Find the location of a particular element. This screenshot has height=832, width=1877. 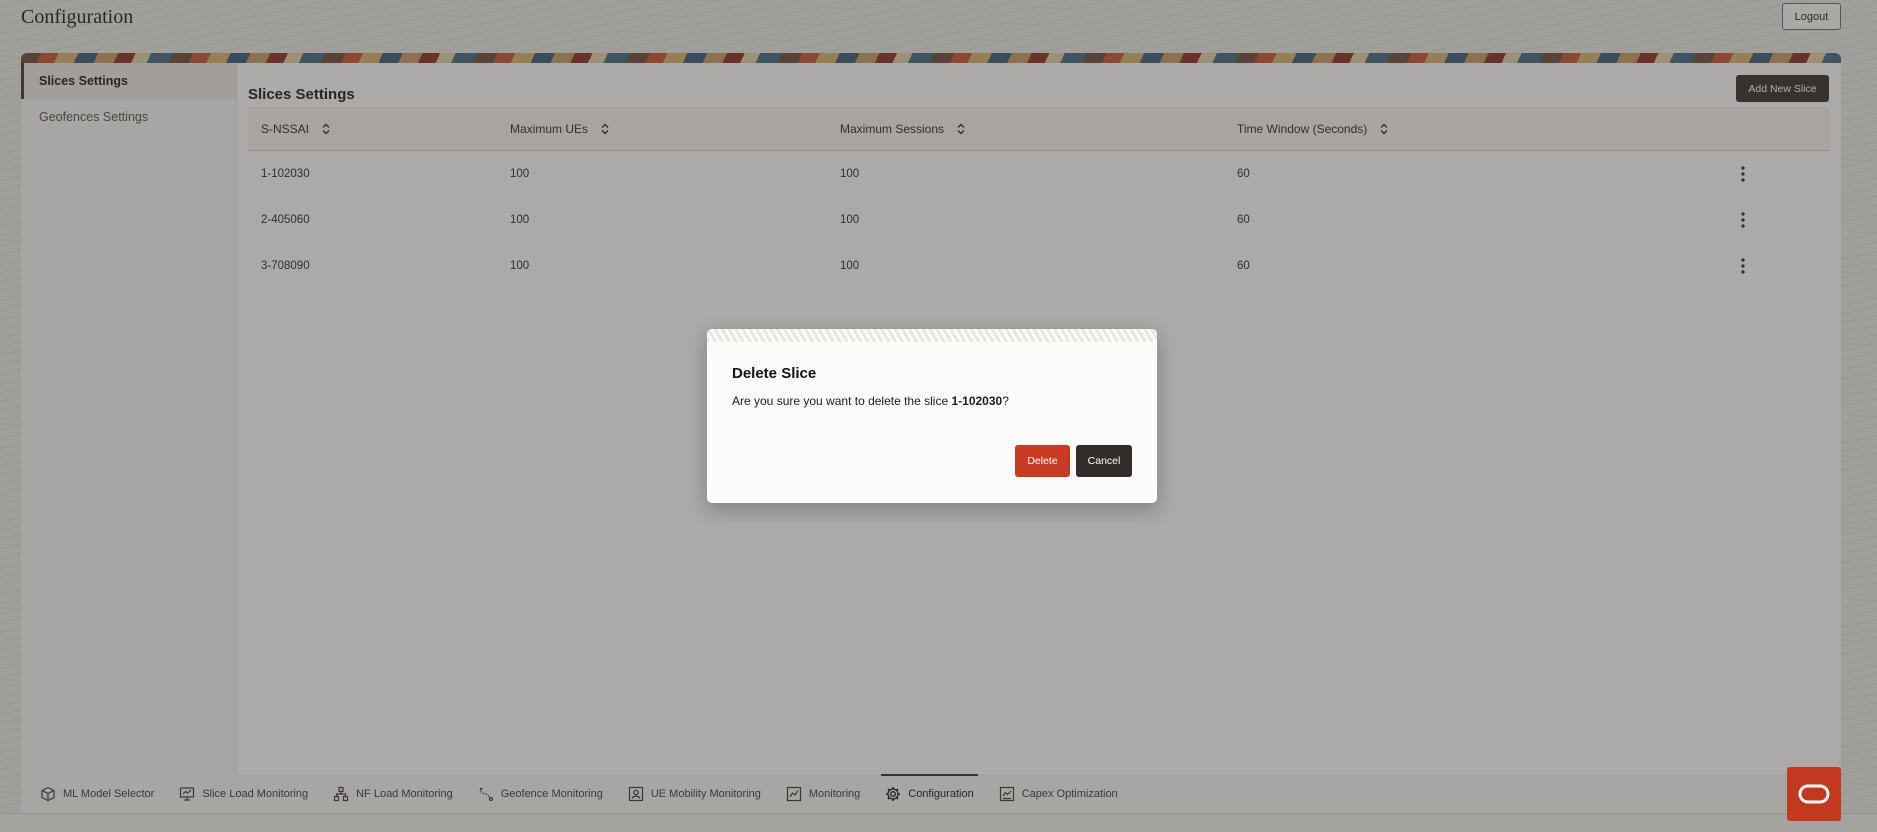

cancel-button: Cancel is located at coordinates (1104, 461).